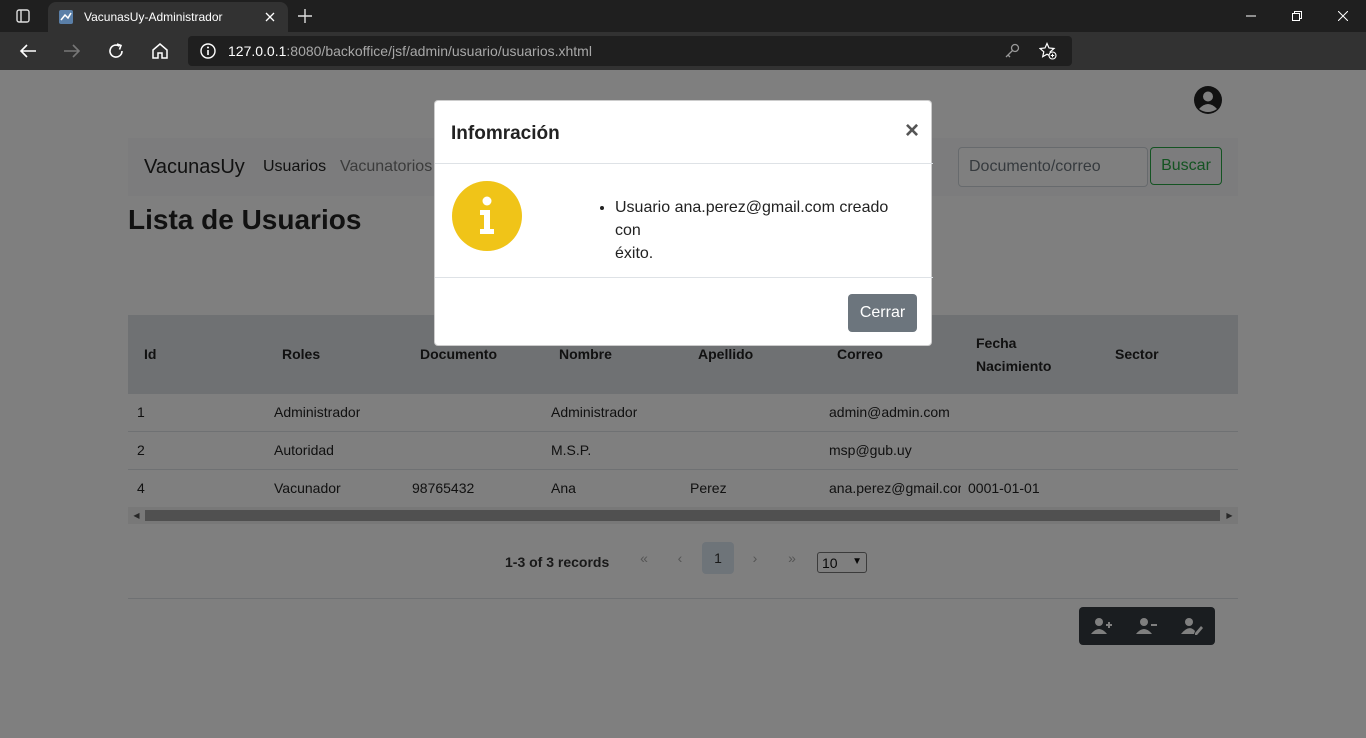  What do you see at coordinates (683, 16) in the screenshot?
I see `browser-tab-bar: VacunasUy-Administrador` at bounding box center [683, 16].